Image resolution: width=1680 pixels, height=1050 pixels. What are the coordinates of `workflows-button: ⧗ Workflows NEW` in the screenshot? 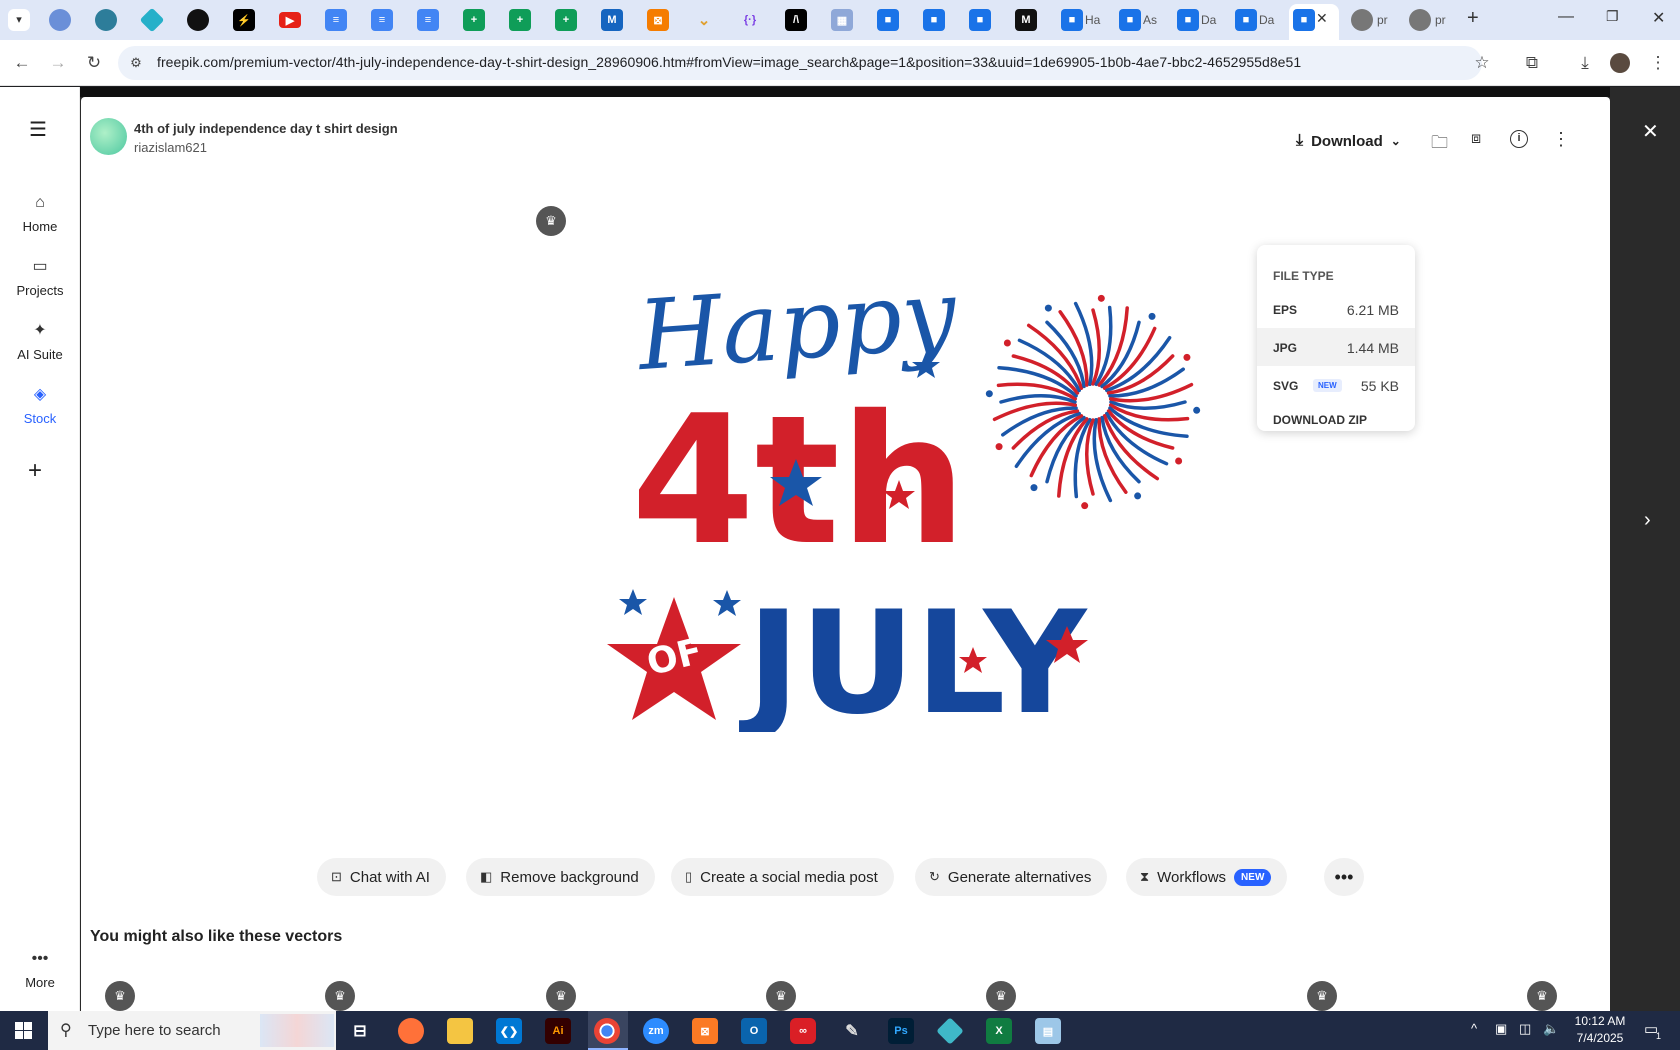 It's located at (1207, 877).